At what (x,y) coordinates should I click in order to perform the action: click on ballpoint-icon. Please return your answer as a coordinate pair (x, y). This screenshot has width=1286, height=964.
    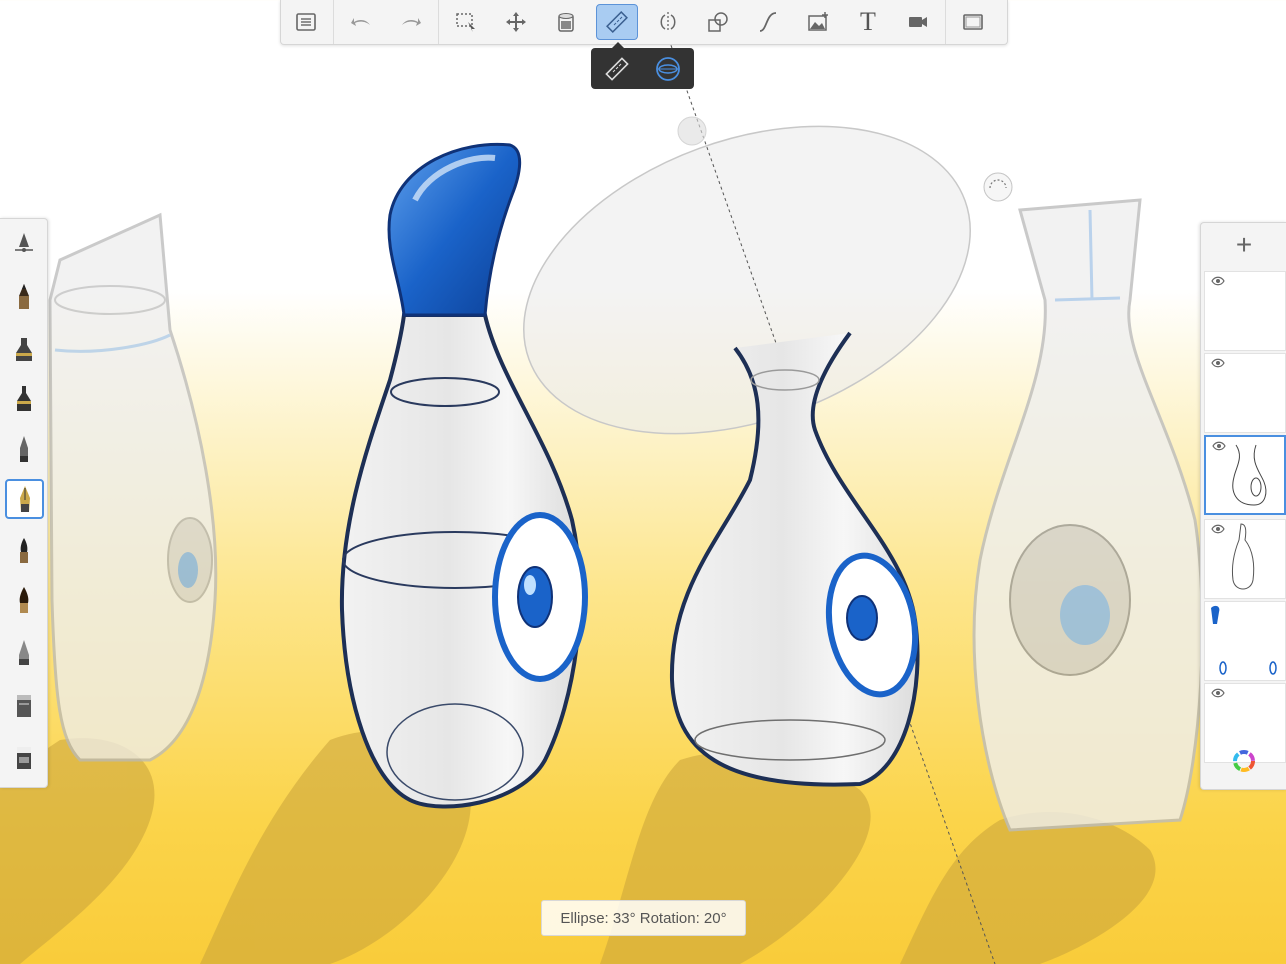
    Looking at the image, I should click on (23, 449).